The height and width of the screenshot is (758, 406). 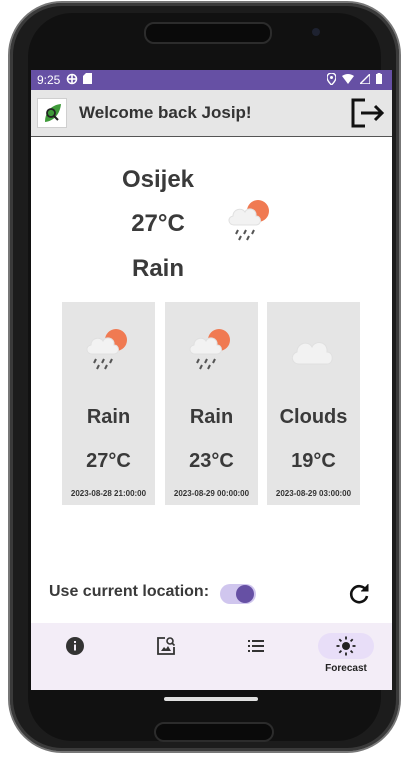 I want to click on app-logo-icon, so click(x=52, y=113).